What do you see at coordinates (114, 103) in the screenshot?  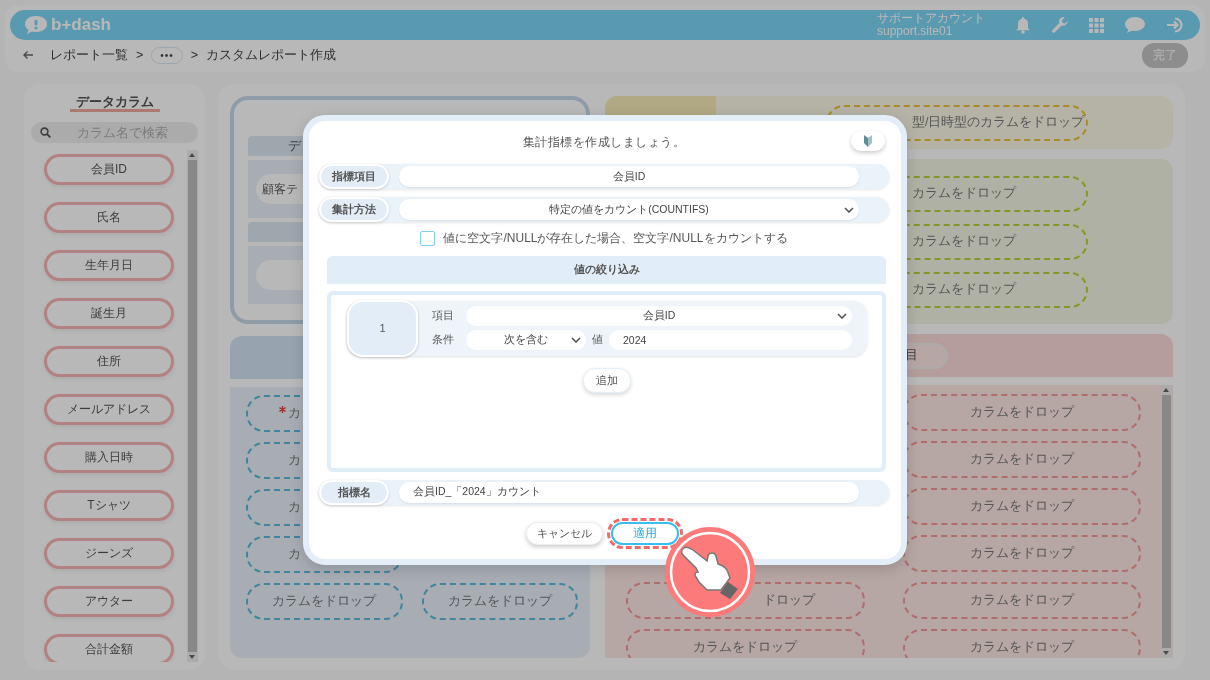 I see `sidebar-title: データカラム` at bounding box center [114, 103].